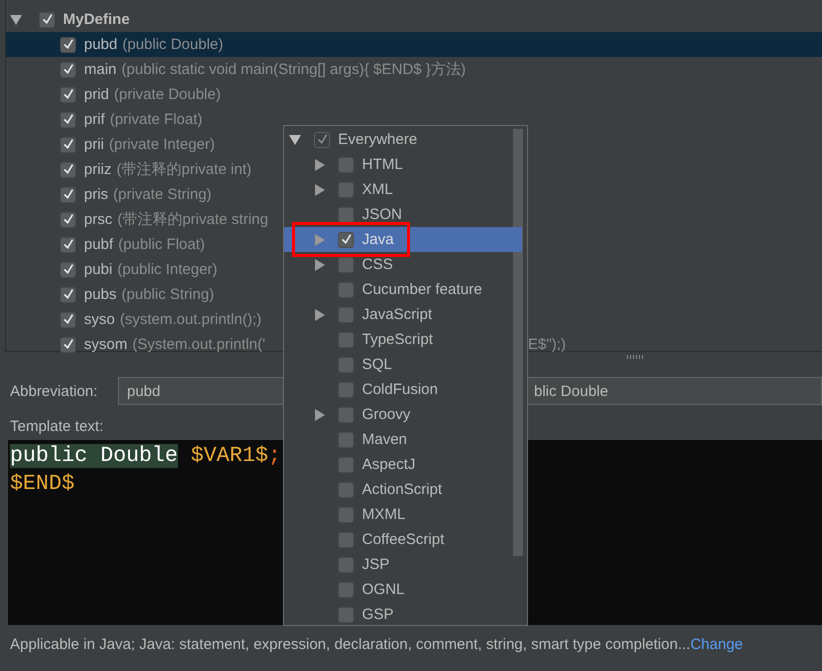 The width and height of the screenshot is (822, 671). I want to click on template-description: (public Double), so click(173, 44).